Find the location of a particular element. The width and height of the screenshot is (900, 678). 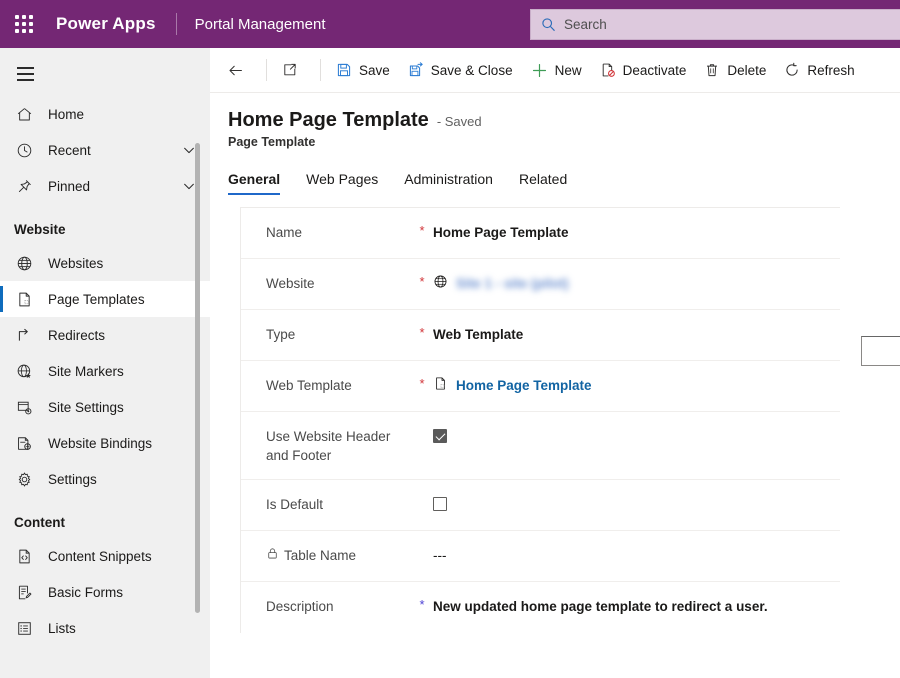

sidebar-item-lists: Lists is located at coordinates (105, 628).